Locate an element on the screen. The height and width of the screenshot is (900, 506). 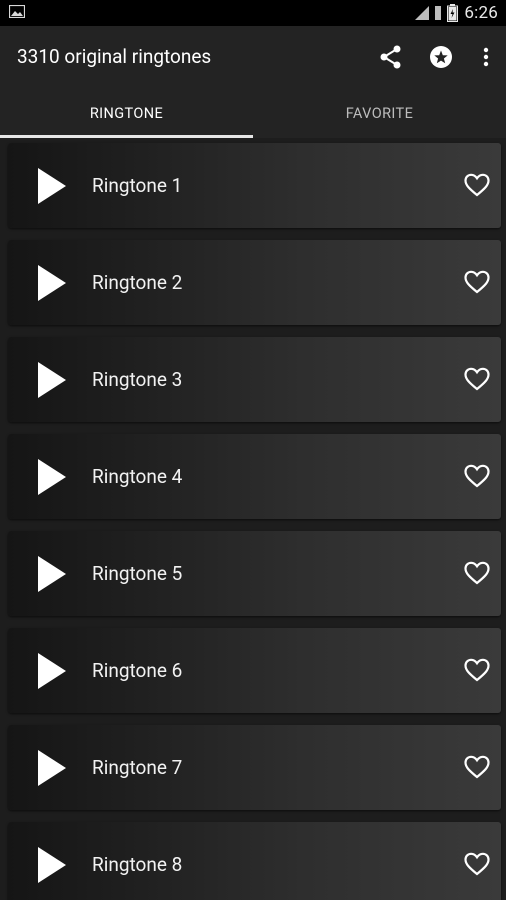
ringtone-card: Ringtone 6 is located at coordinates (254, 670).